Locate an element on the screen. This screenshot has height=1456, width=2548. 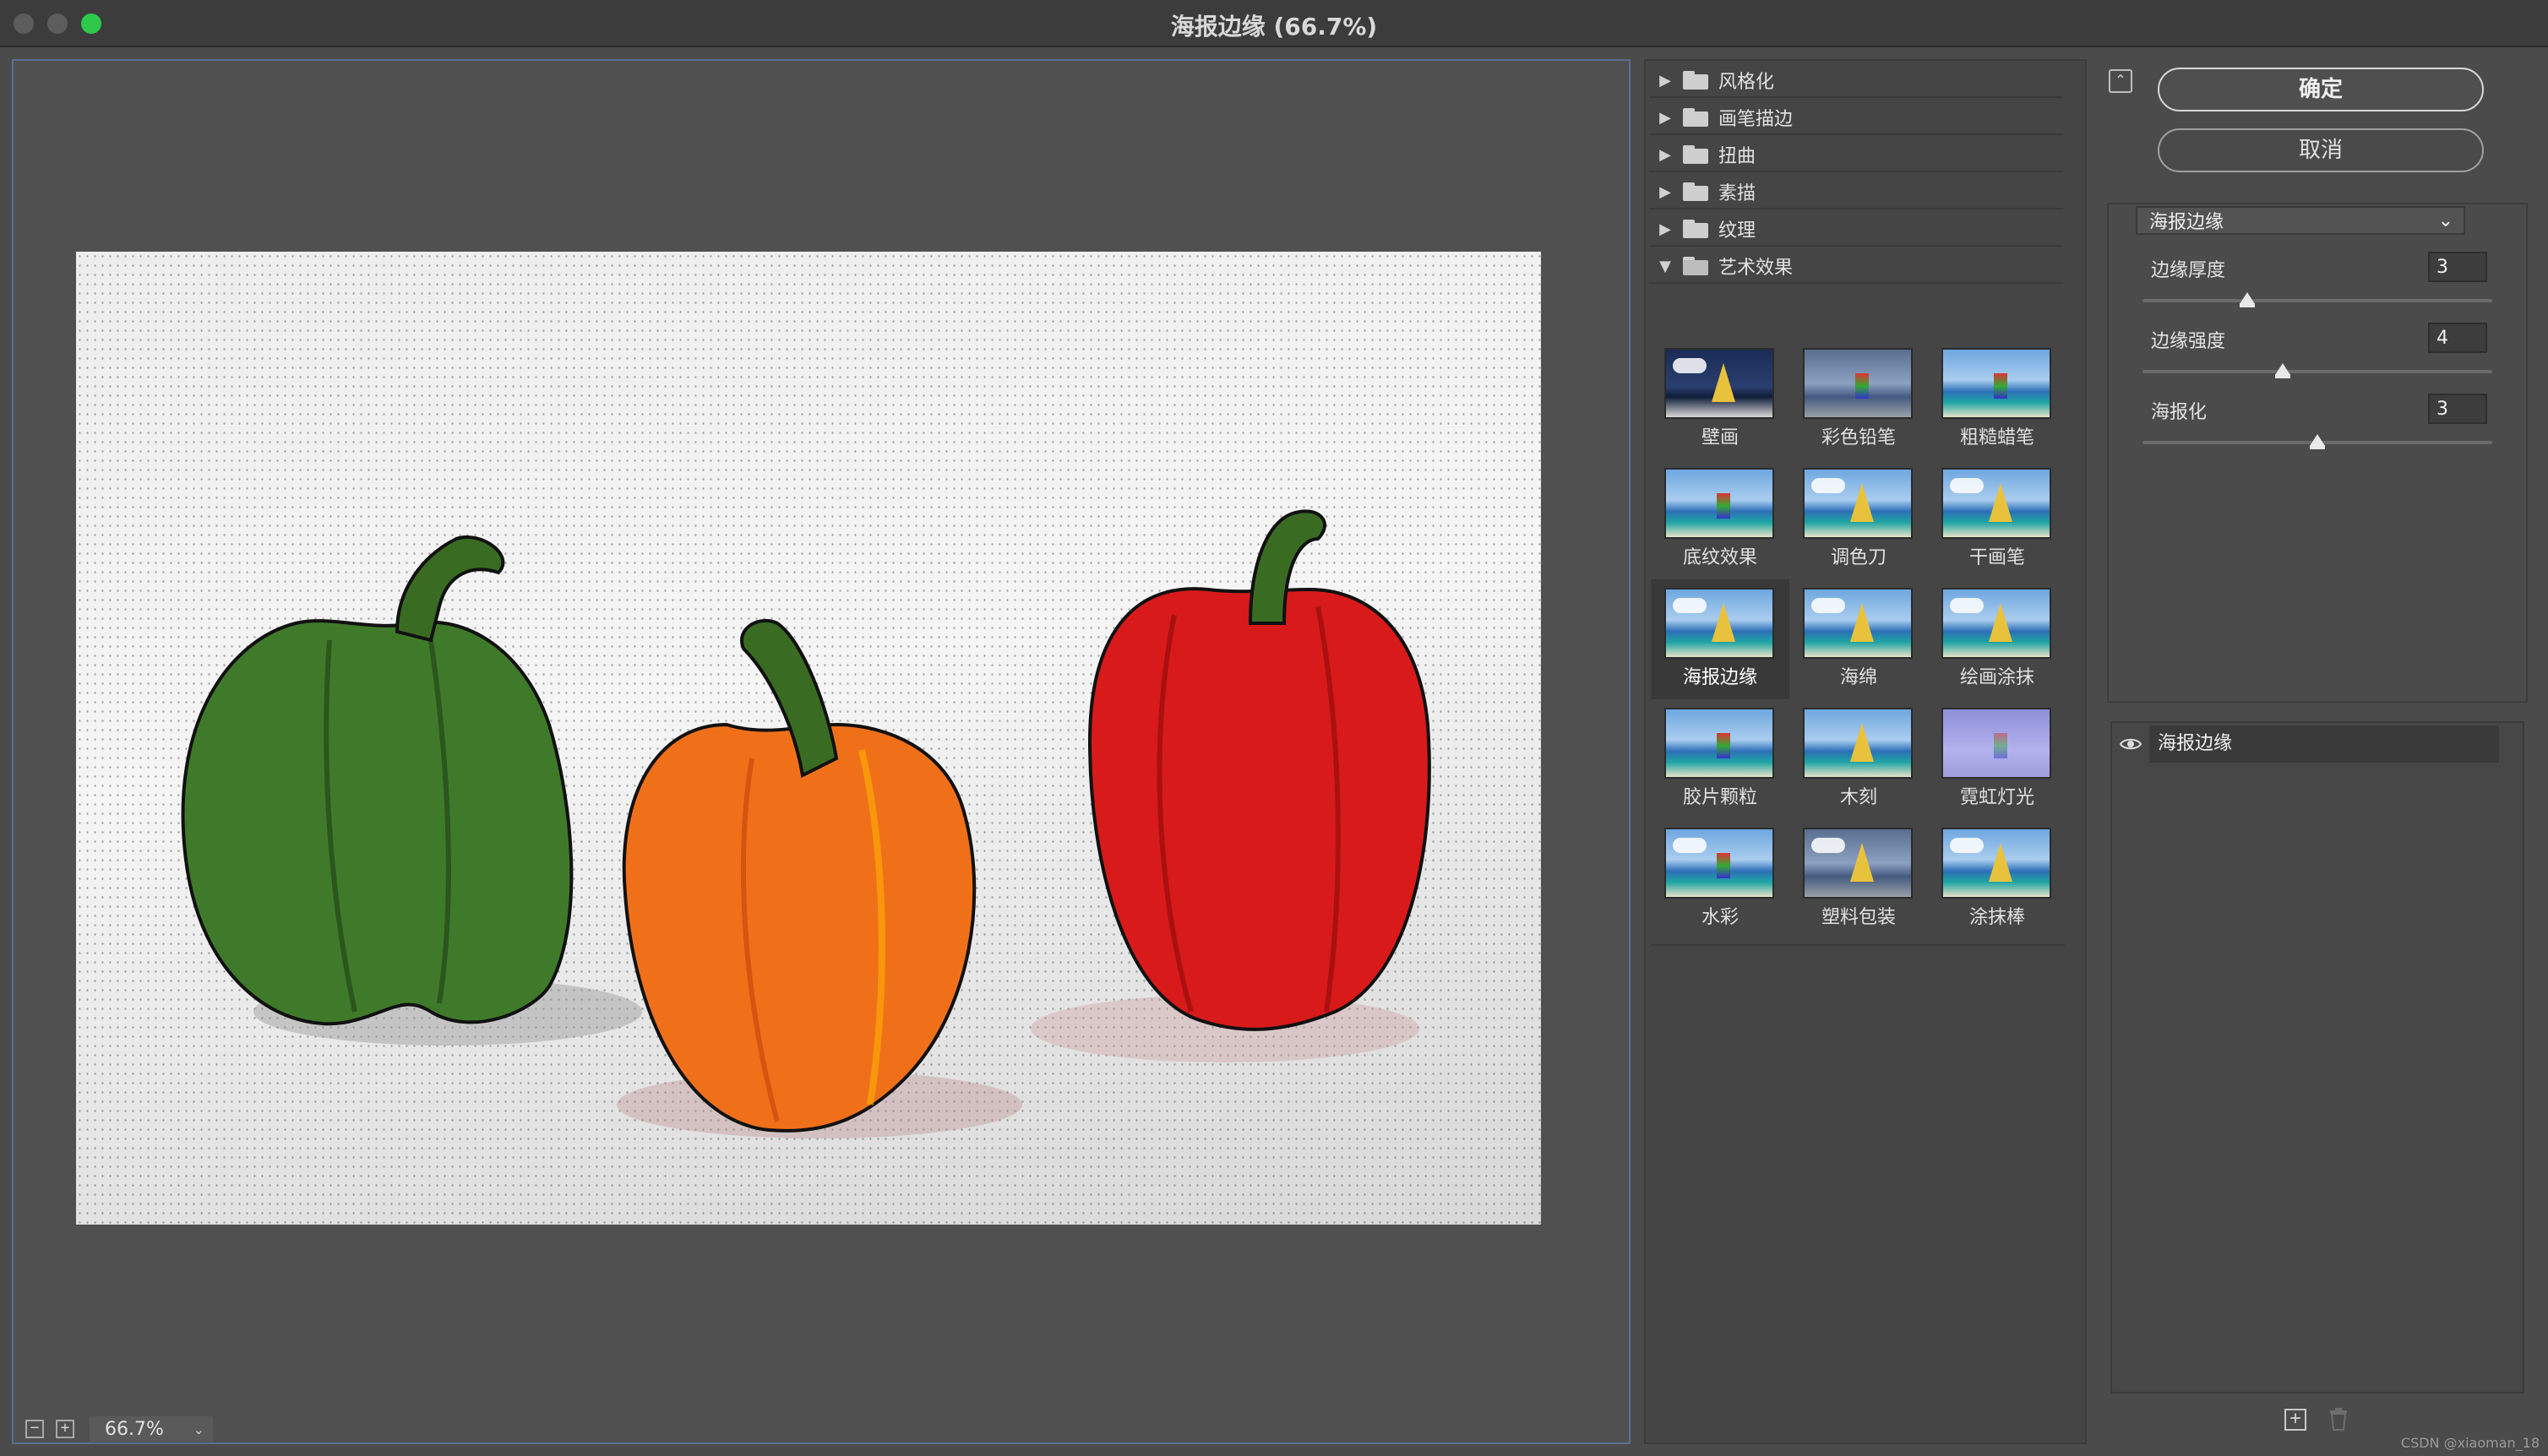
filter-label: 底纹效果 is located at coordinates (1719, 557).